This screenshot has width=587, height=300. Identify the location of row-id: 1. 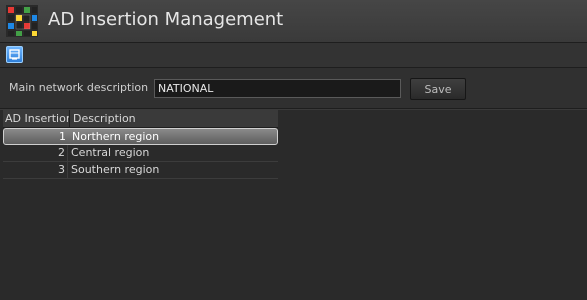
(62, 136).